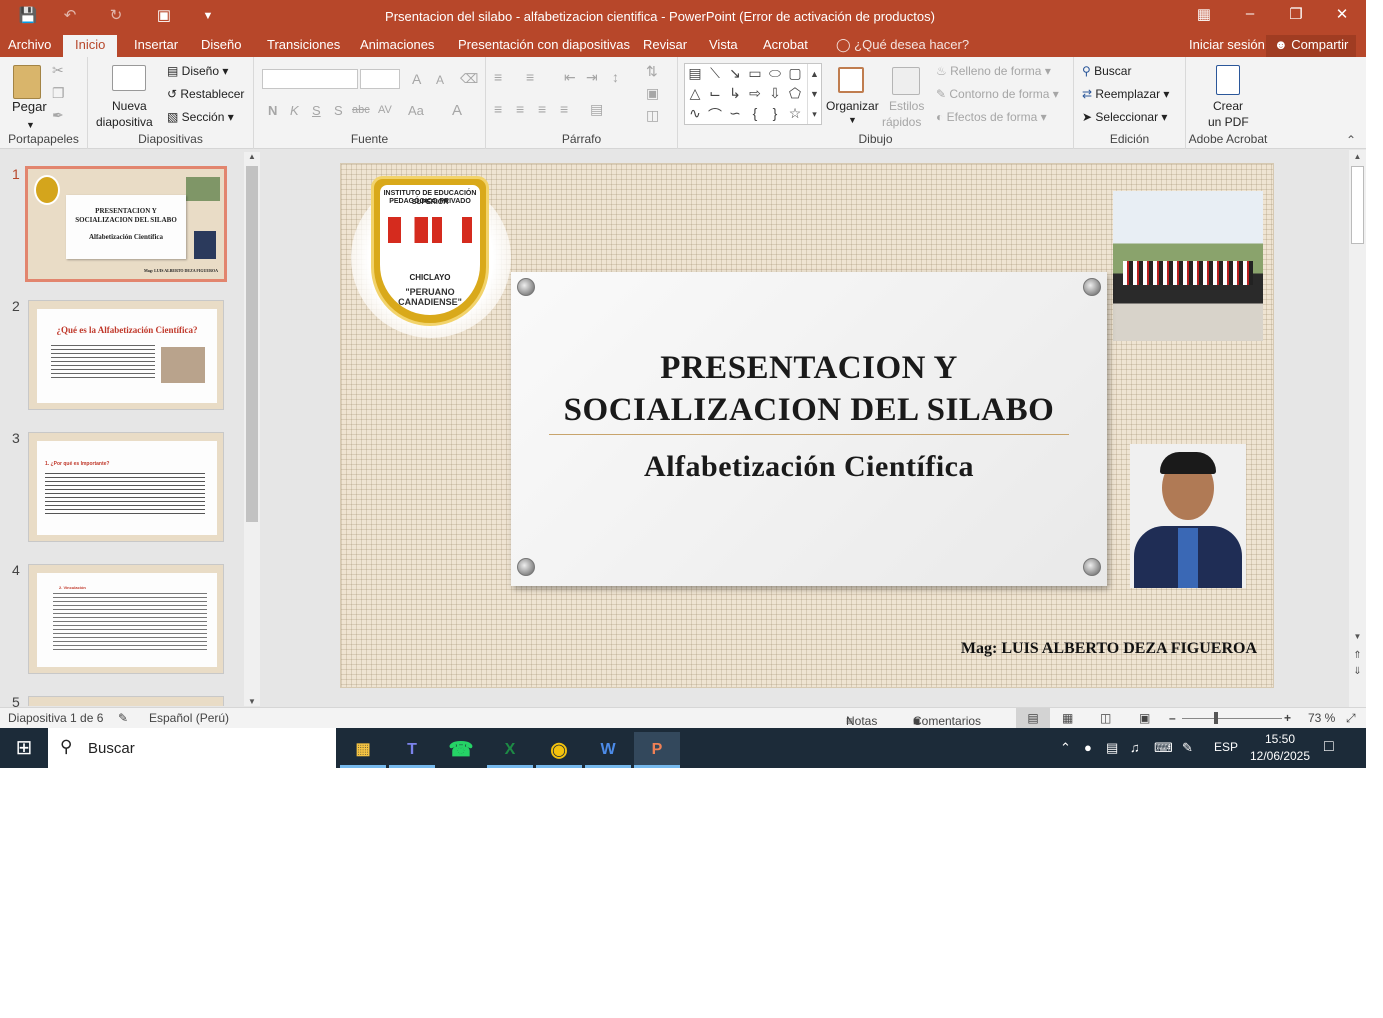 The width and height of the screenshot is (1383, 1018). What do you see at coordinates (24, 748) in the screenshot?
I see `windows-start-icon: ⊞` at bounding box center [24, 748].